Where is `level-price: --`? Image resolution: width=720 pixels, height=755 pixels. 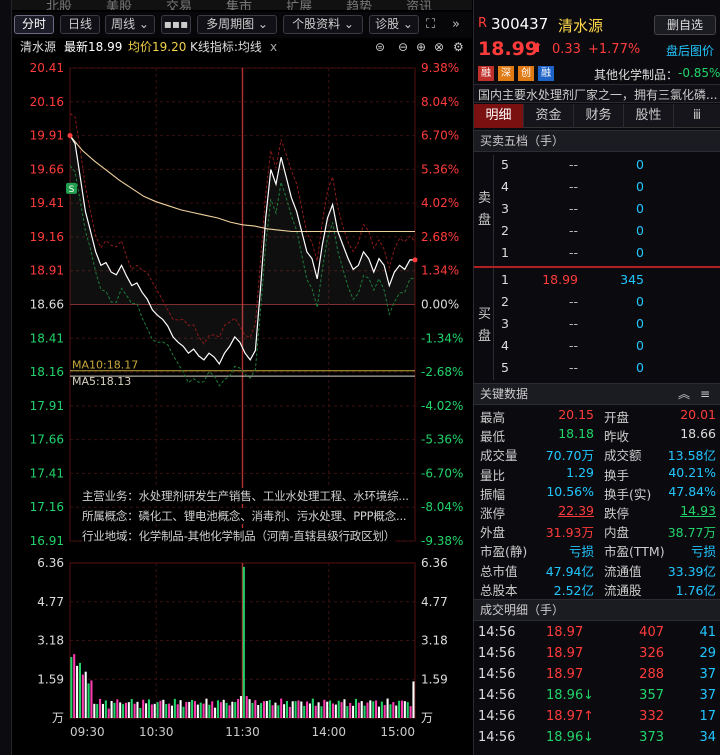 level-price: -- is located at coordinates (573, 301).